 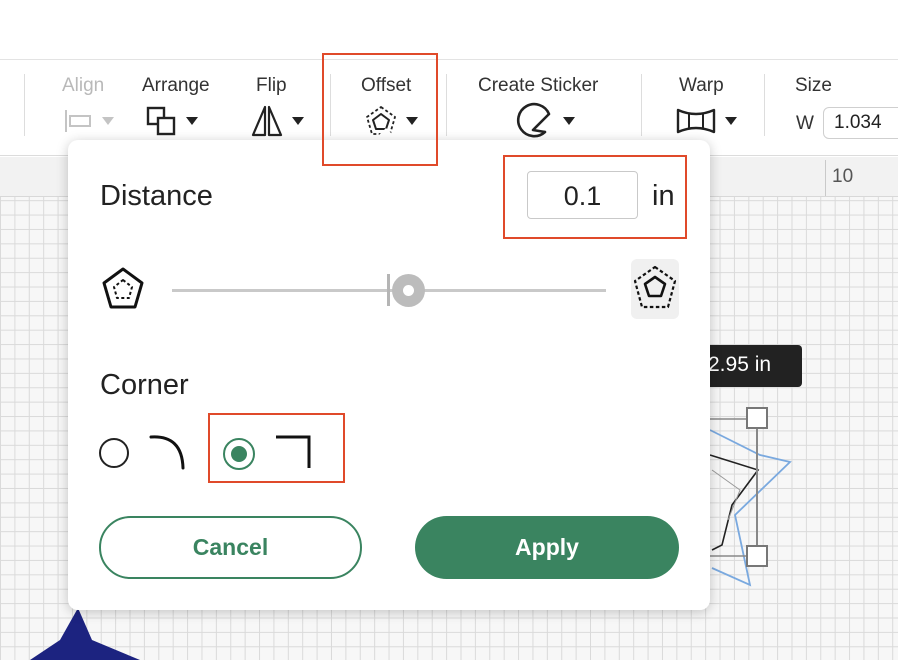 What do you see at coordinates (582, 195) in the screenshot?
I see `distance-input: 0.1` at bounding box center [582, 195].